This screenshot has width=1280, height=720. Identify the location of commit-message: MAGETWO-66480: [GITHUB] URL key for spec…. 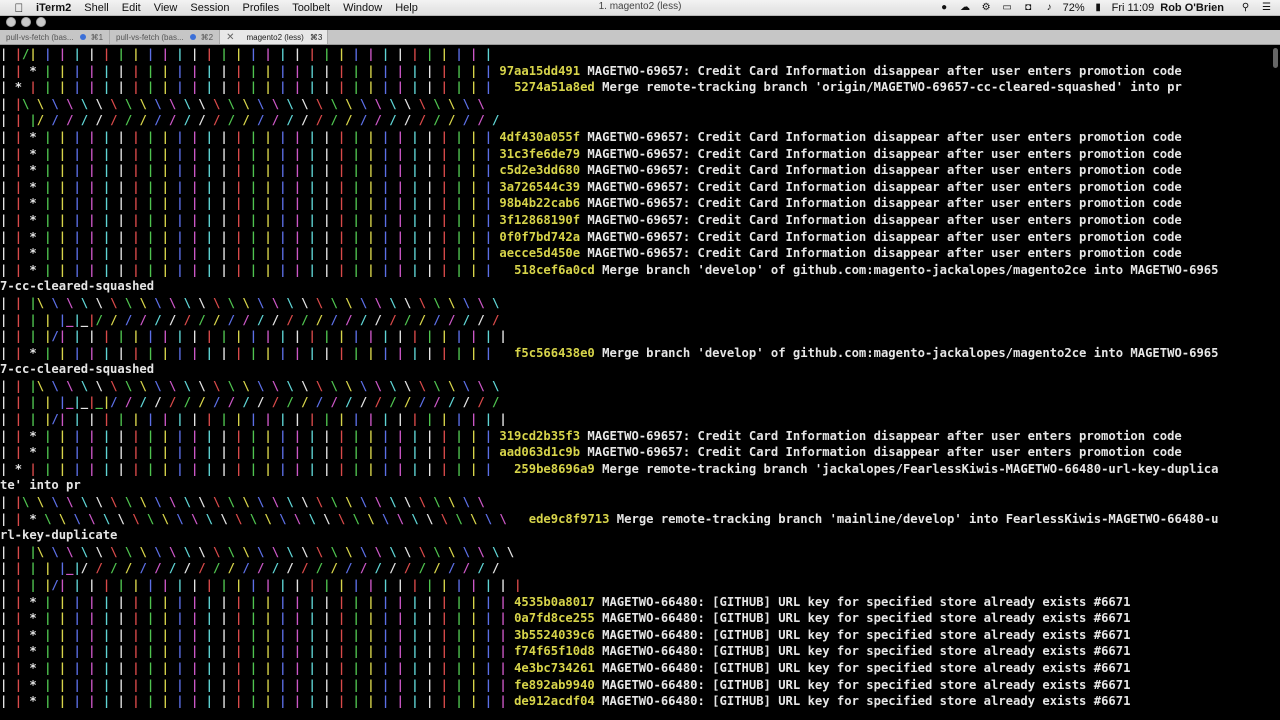
(862, 701).